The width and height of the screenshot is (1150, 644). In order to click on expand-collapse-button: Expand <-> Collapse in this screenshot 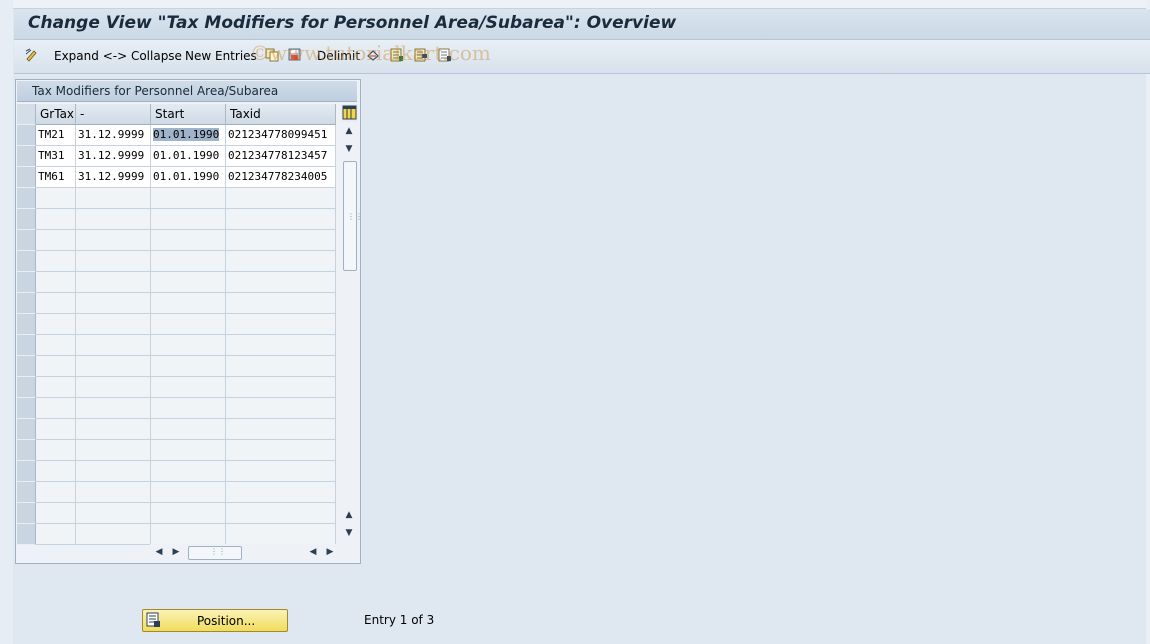, I will do `click(118, 56)`.